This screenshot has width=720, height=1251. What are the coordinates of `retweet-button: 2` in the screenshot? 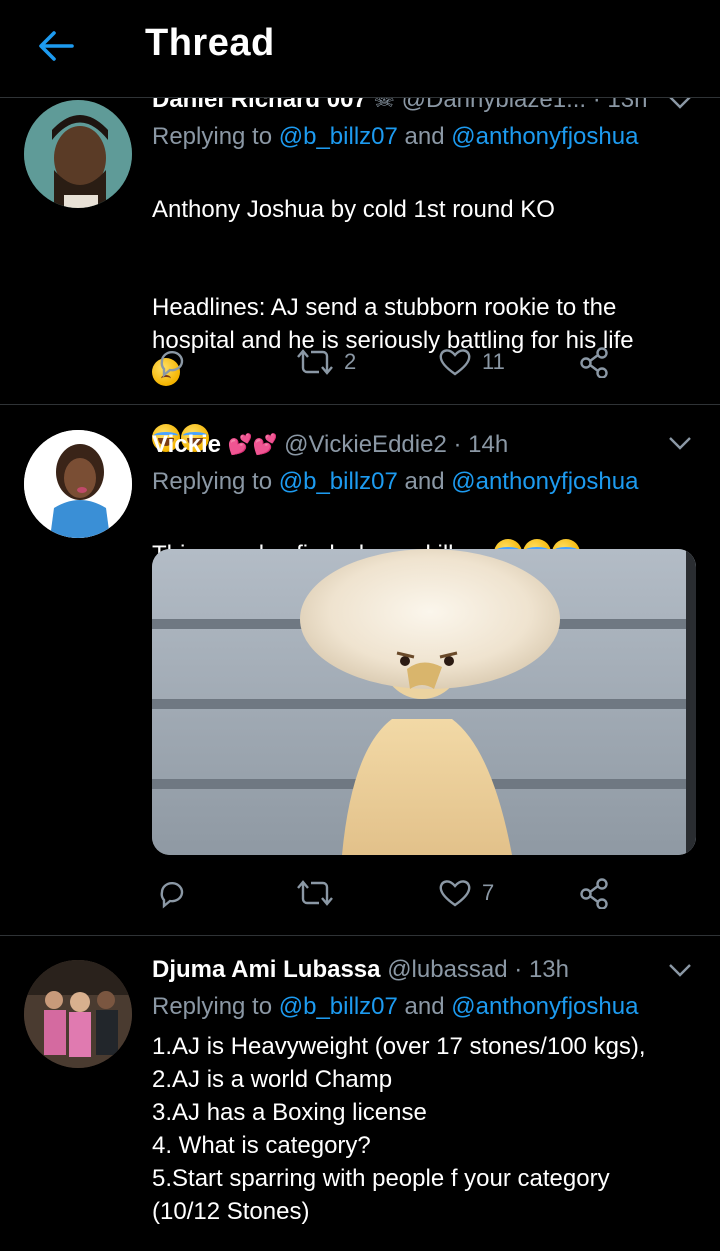 It's located at (326, 362).